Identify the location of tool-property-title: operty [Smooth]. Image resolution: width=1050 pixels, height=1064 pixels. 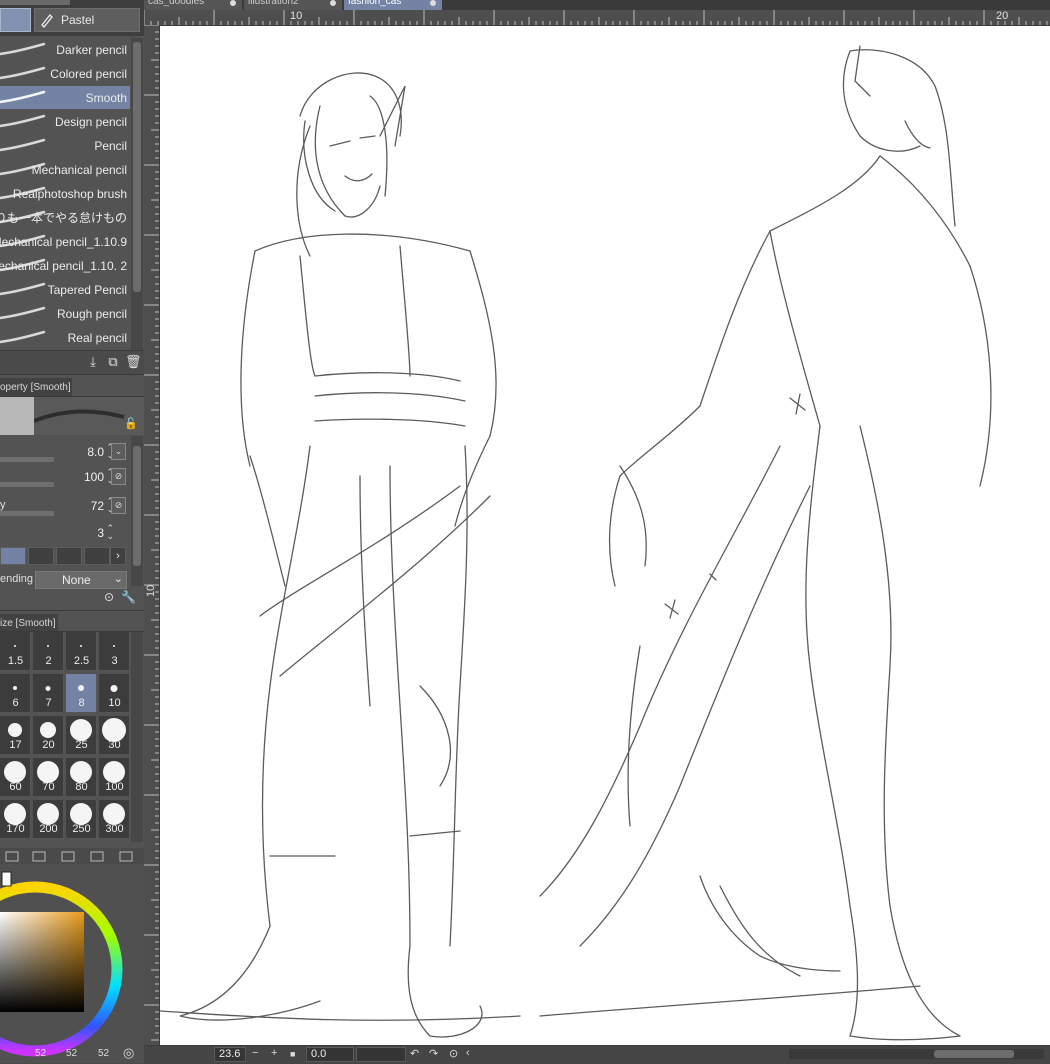
(35, 387).